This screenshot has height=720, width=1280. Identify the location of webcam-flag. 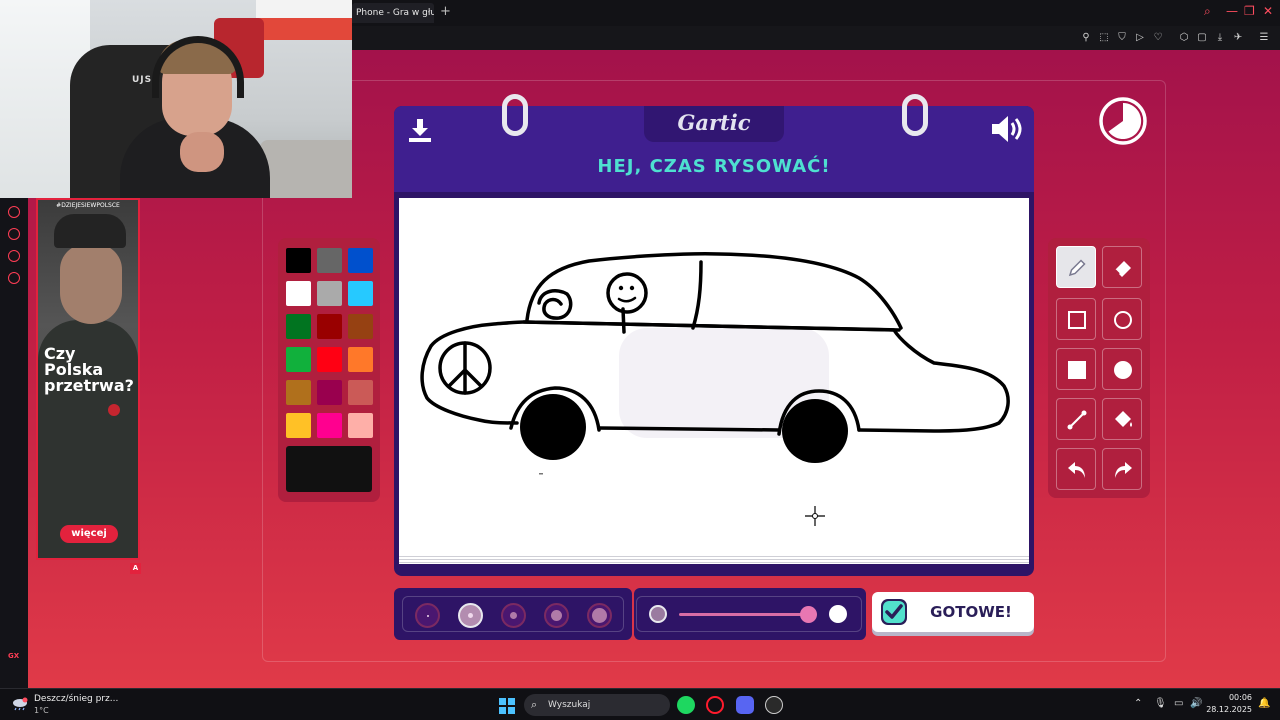
(304, 9).